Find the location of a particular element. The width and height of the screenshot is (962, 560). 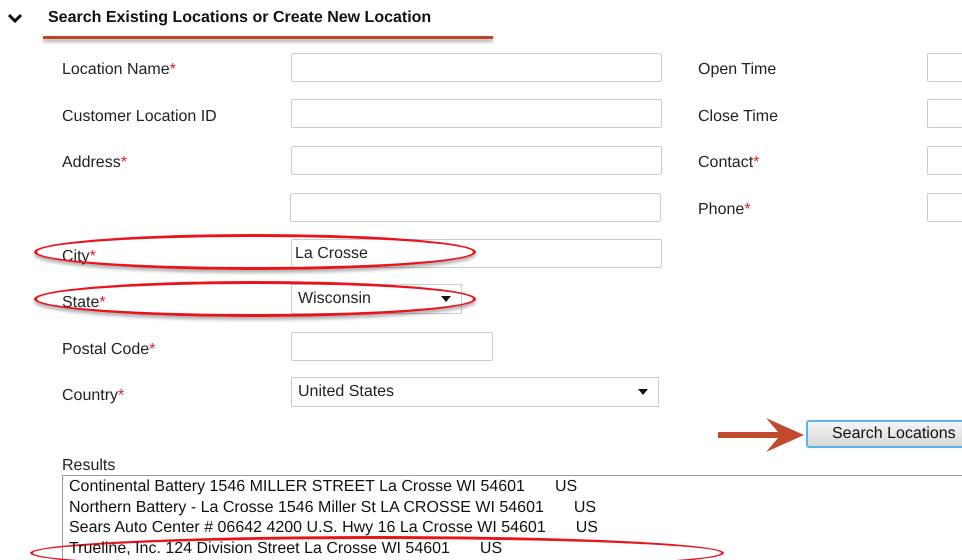

field-label: Contact* is located at coordinates (729, 163).